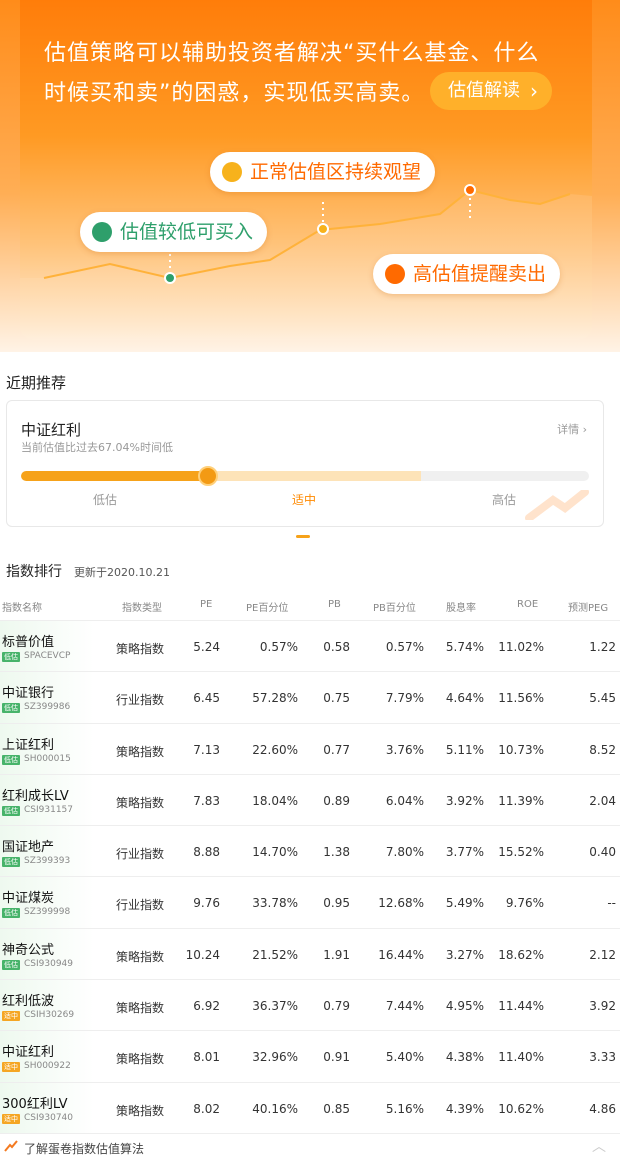 The height and width of the screenshot is (1160, 640). Describe the element at coordinates (35, 1104) in the screenshot. I see `index-name: 300红利LV` at that location.